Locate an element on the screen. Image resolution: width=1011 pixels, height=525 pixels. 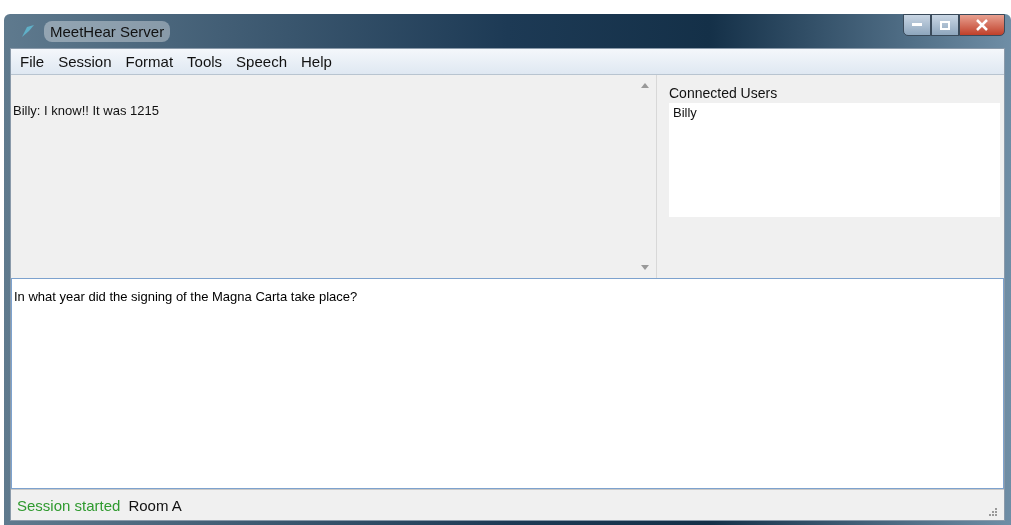
close-icon is located at coordinates (982, 25).